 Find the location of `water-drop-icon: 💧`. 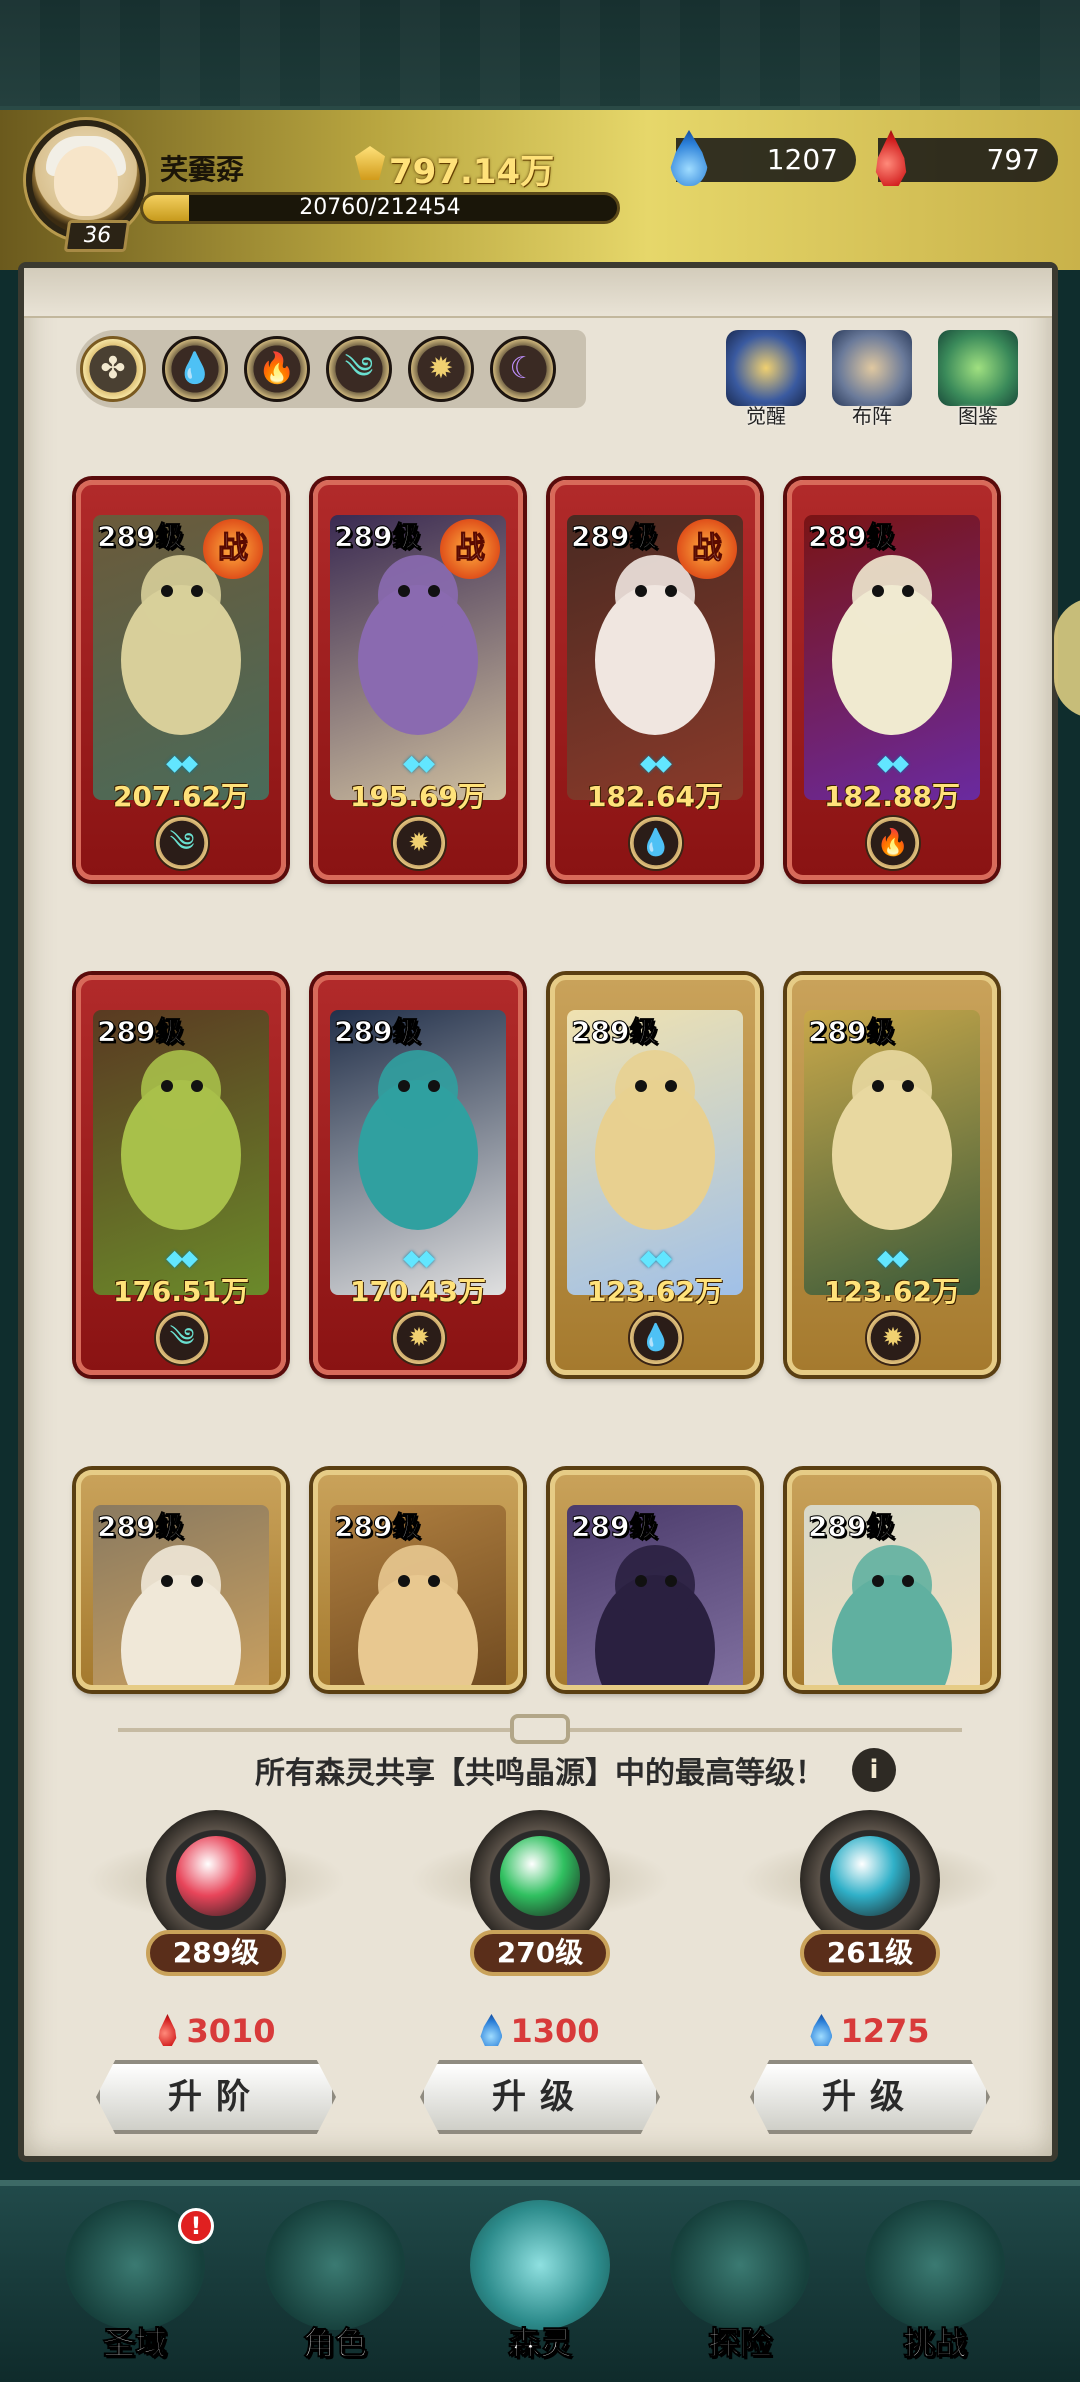

water-drop-icon: 💧 is located at coordinates (195, 368).